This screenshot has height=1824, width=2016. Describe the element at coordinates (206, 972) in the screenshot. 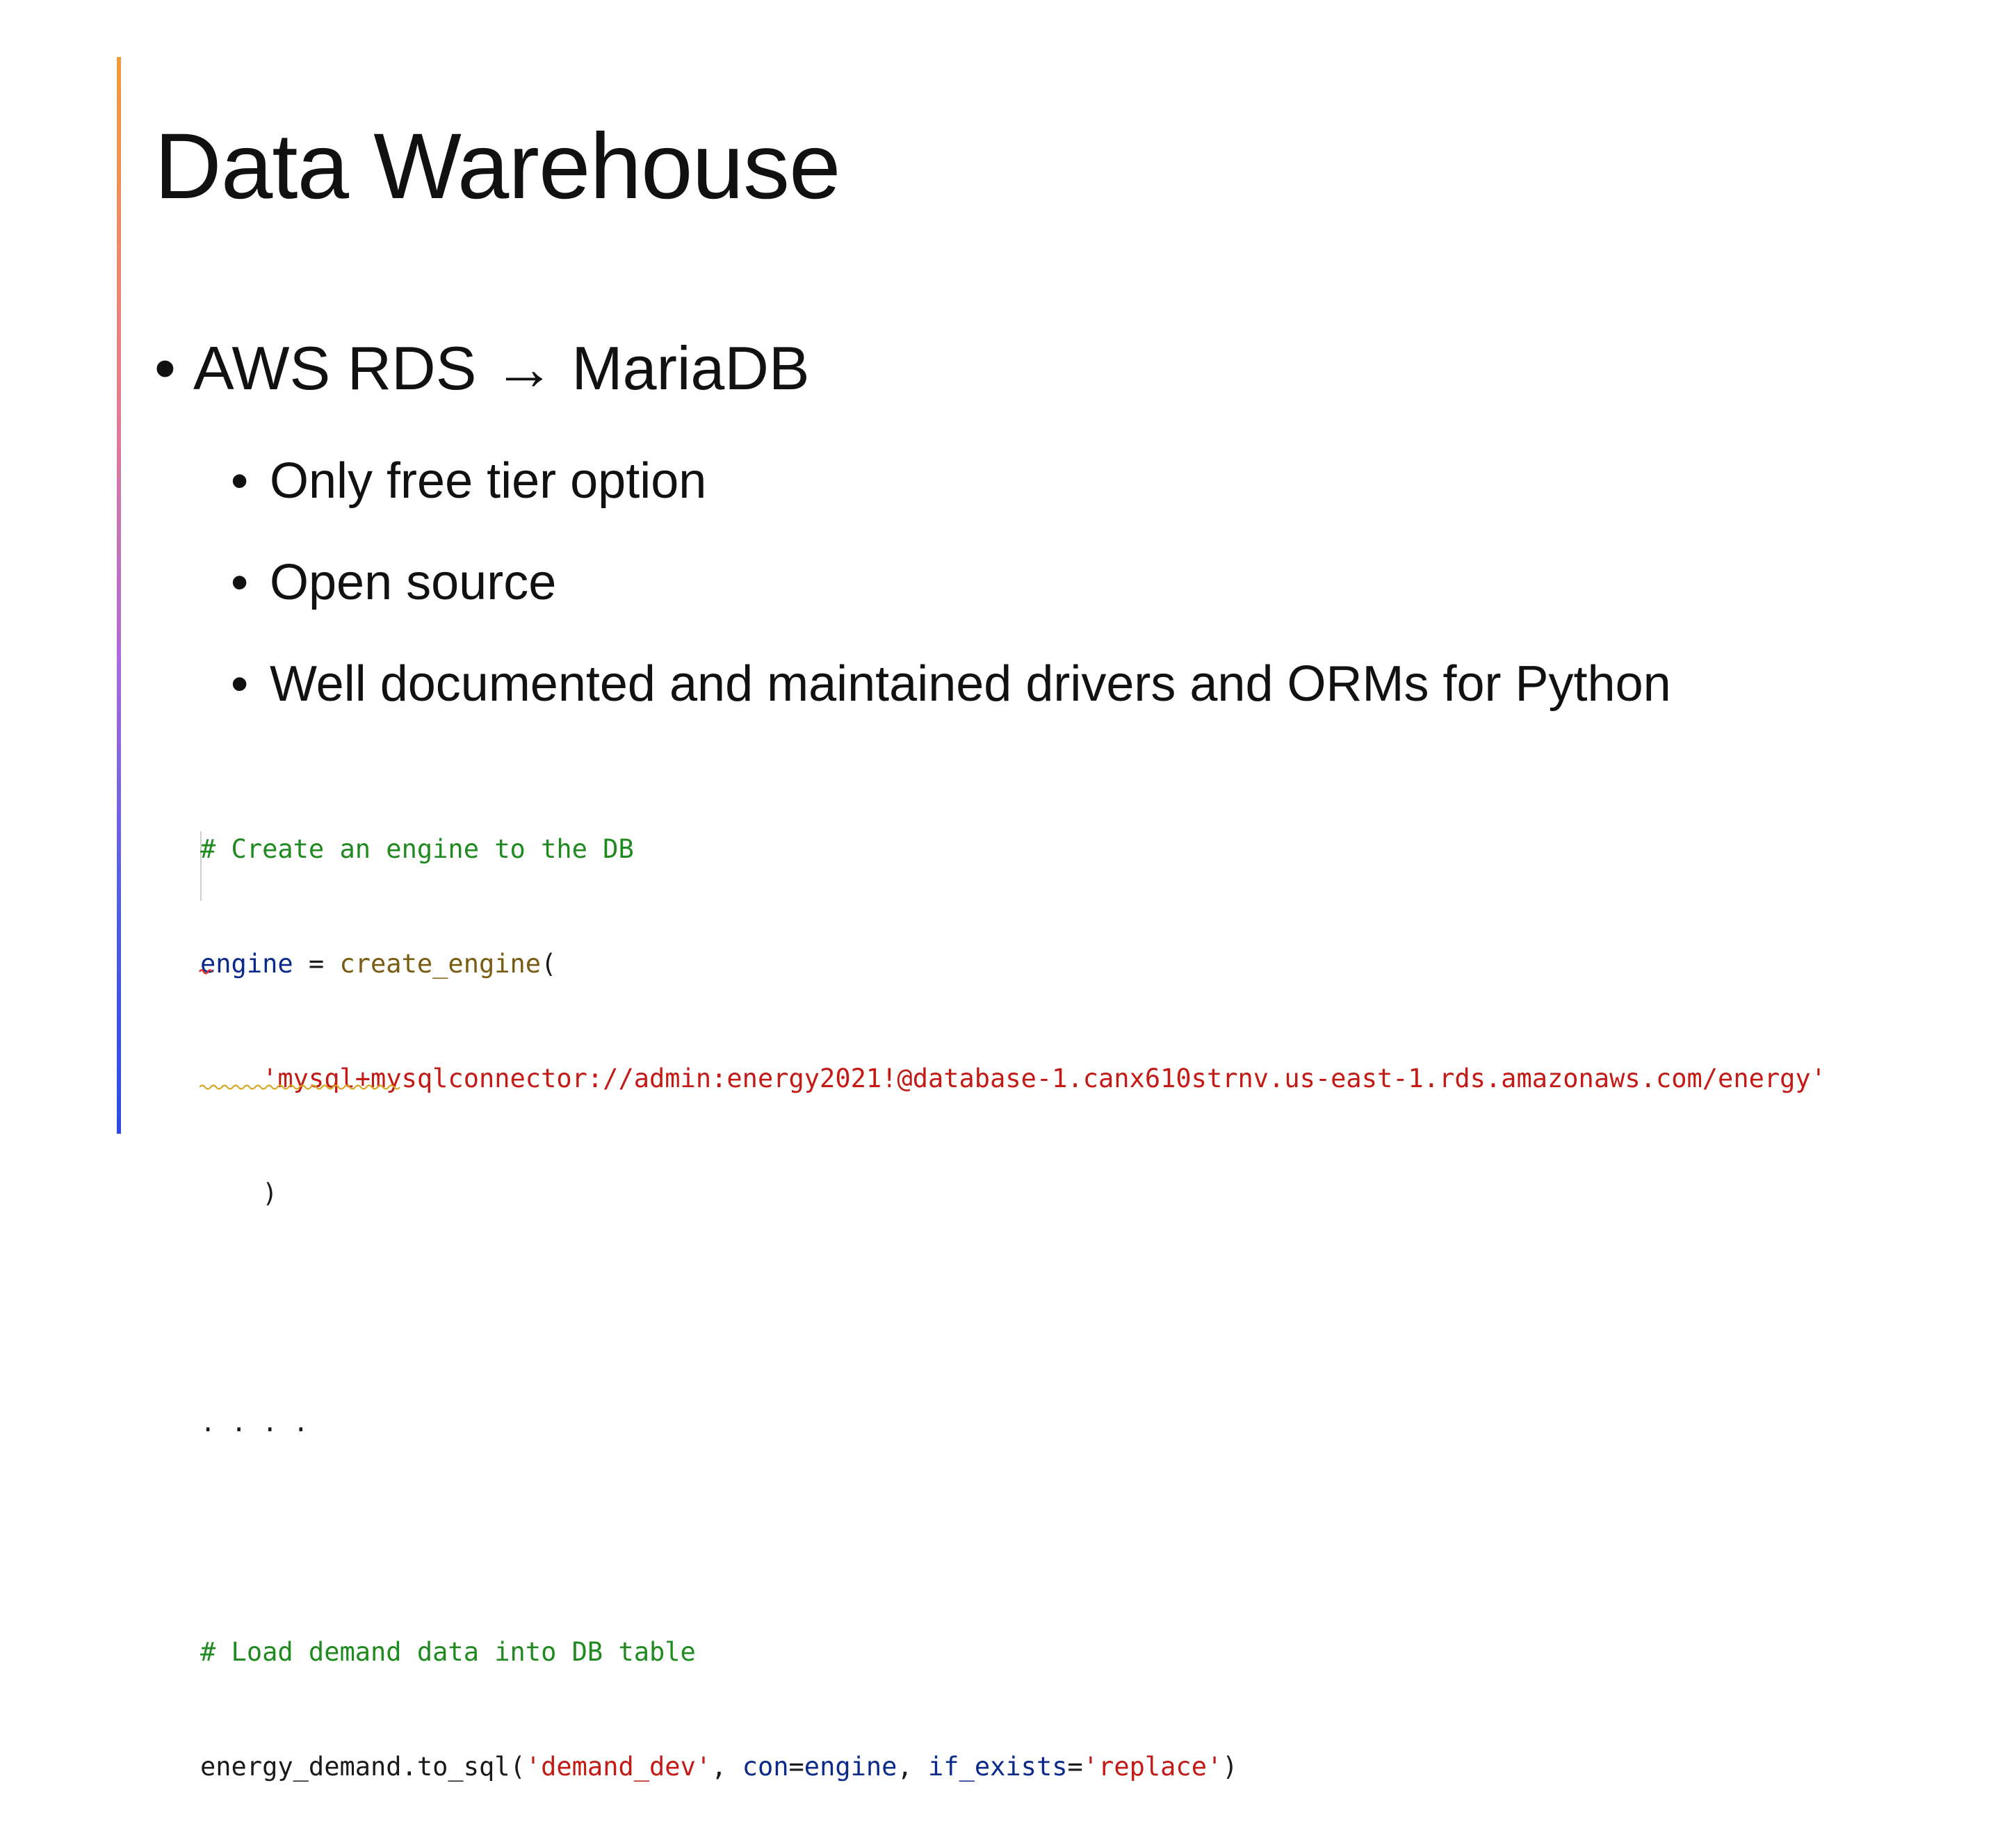

I see `spellcheck-squiggle-icon` at that location.